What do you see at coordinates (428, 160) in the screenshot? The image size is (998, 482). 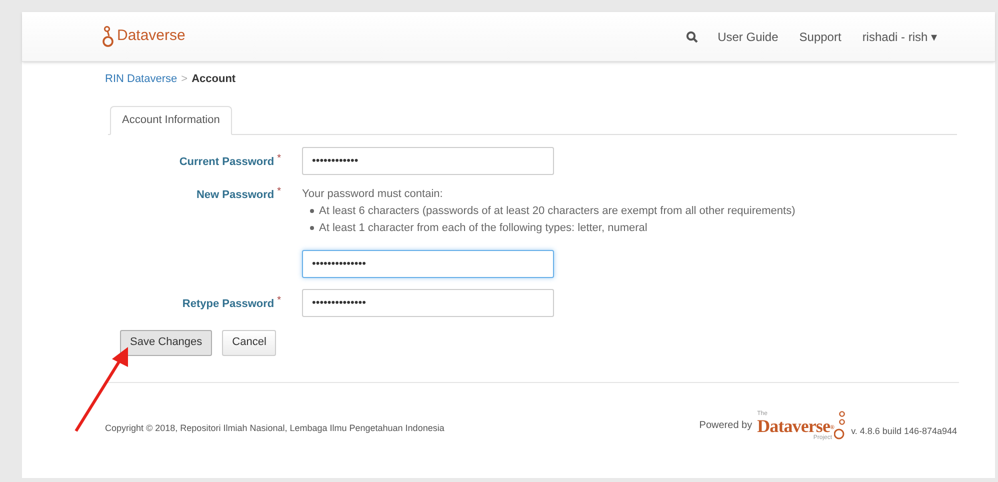 I see `password-field: ••••••••••••` at bounding box center [428, 160].